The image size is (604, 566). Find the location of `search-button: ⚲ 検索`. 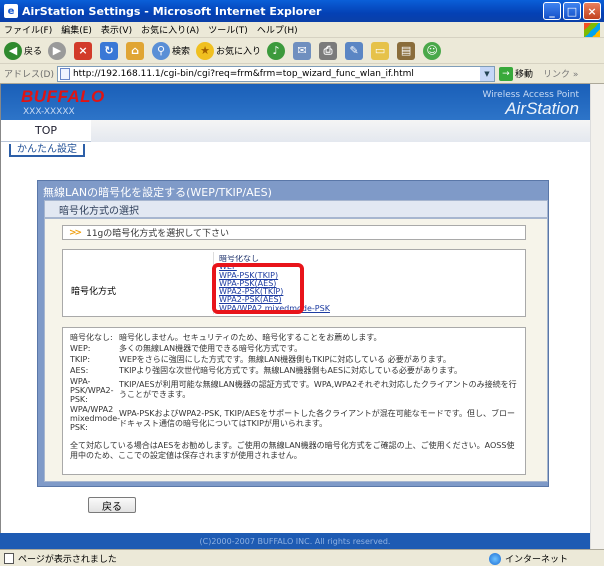

search-button: ⚲ 検索 is located at coordinates (171, 50).